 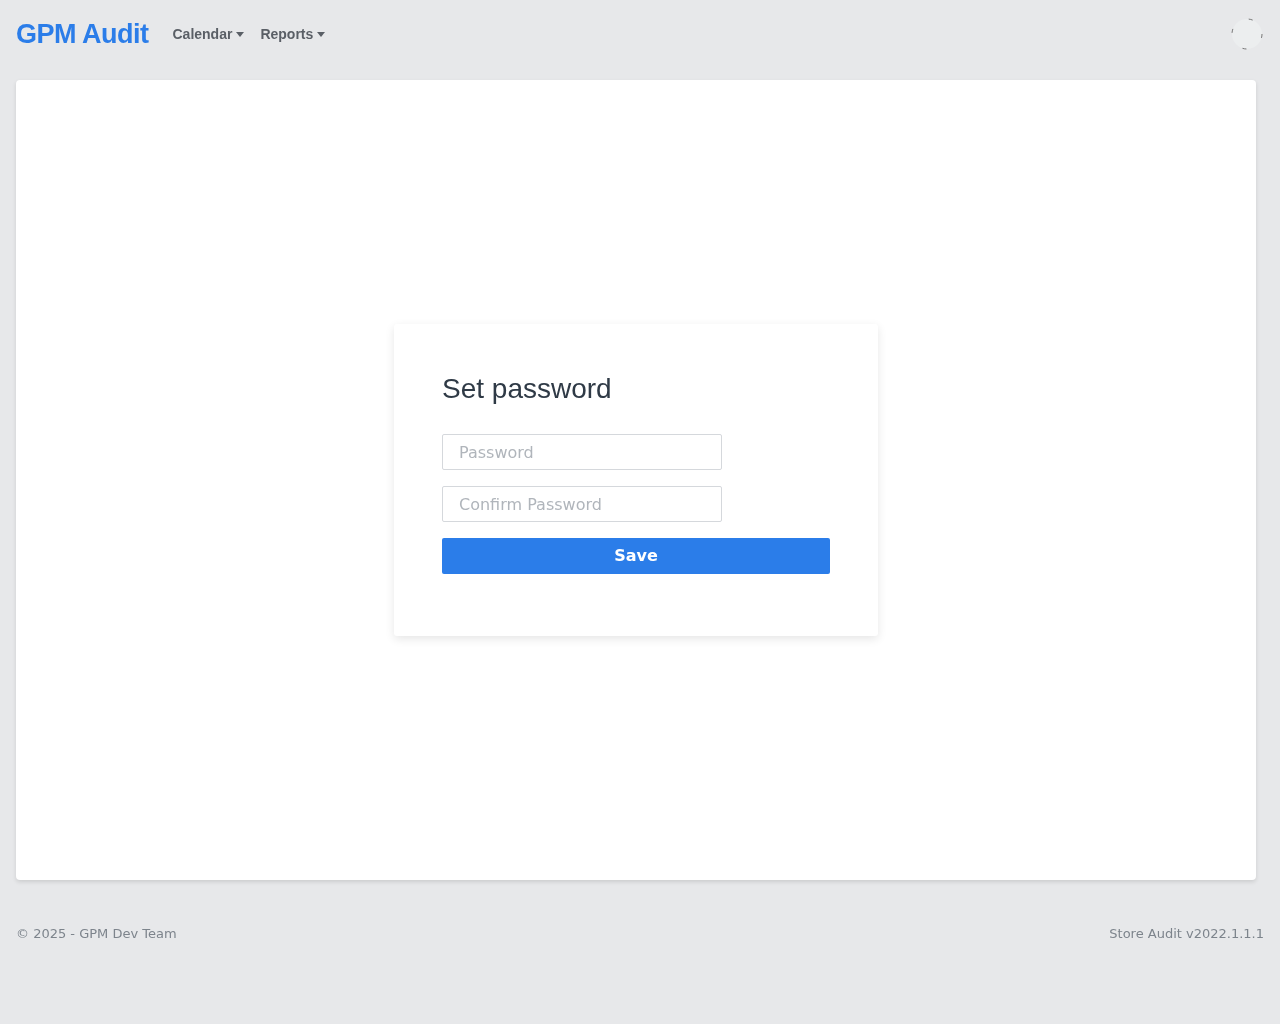 I want to click on version-text: Store Audit v2022.1.1.1, so click(x=1186, y=934).